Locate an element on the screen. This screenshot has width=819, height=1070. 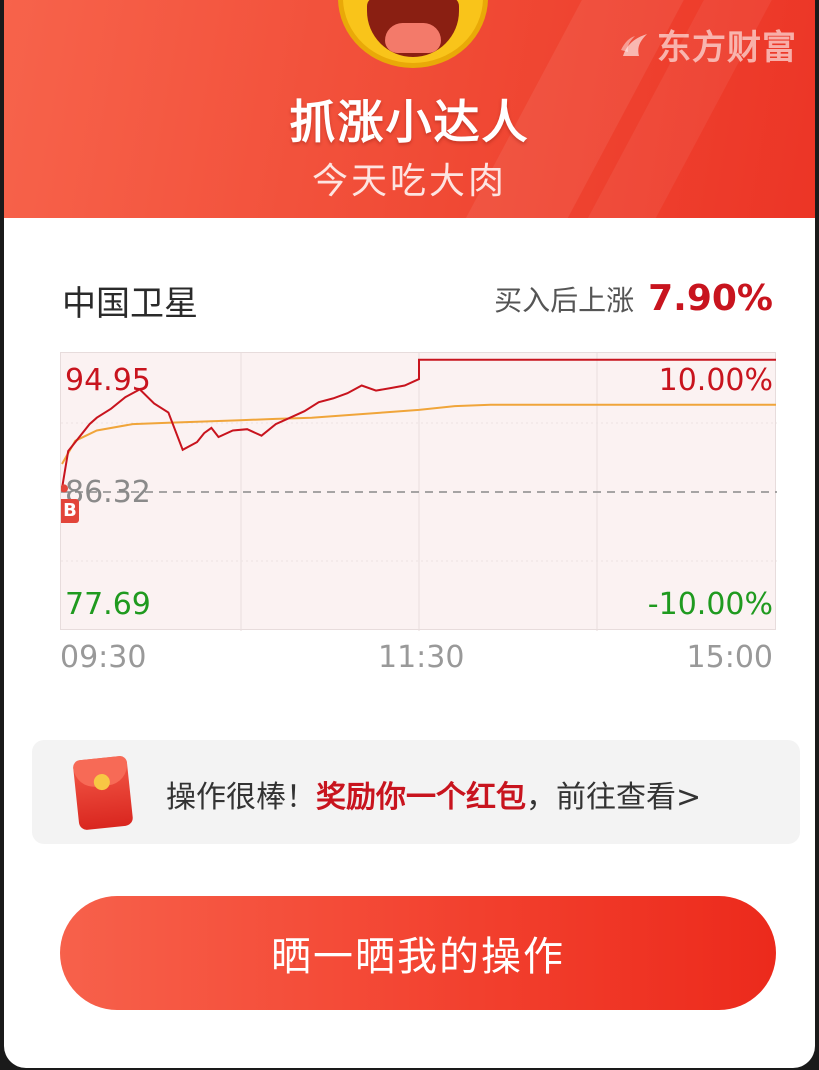
time-label-midday: 11:30 is located at coordinates (421, 657).